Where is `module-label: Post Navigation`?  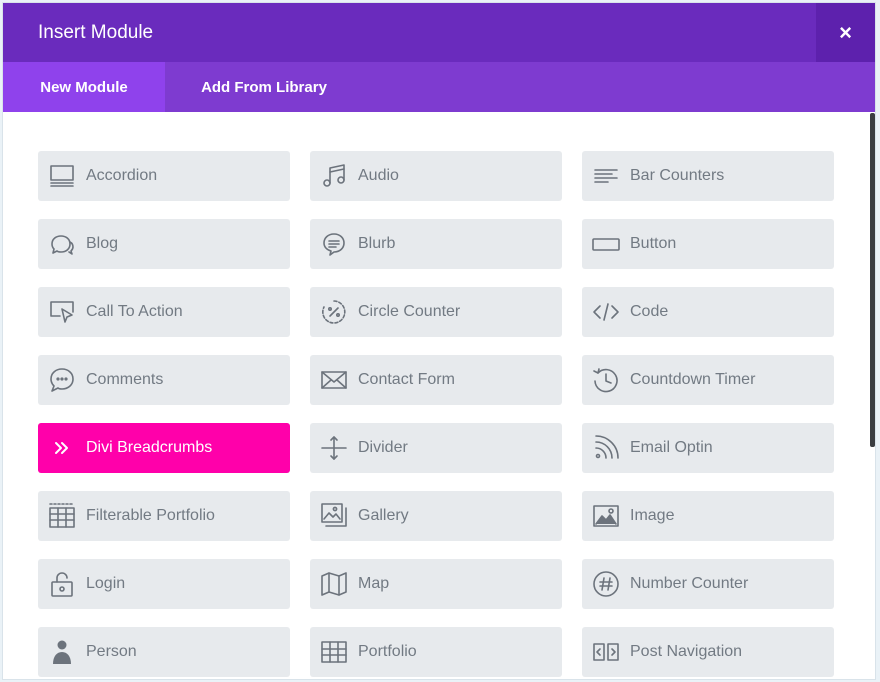
module-label: Post Navigation is located at coordinates (686, 651).